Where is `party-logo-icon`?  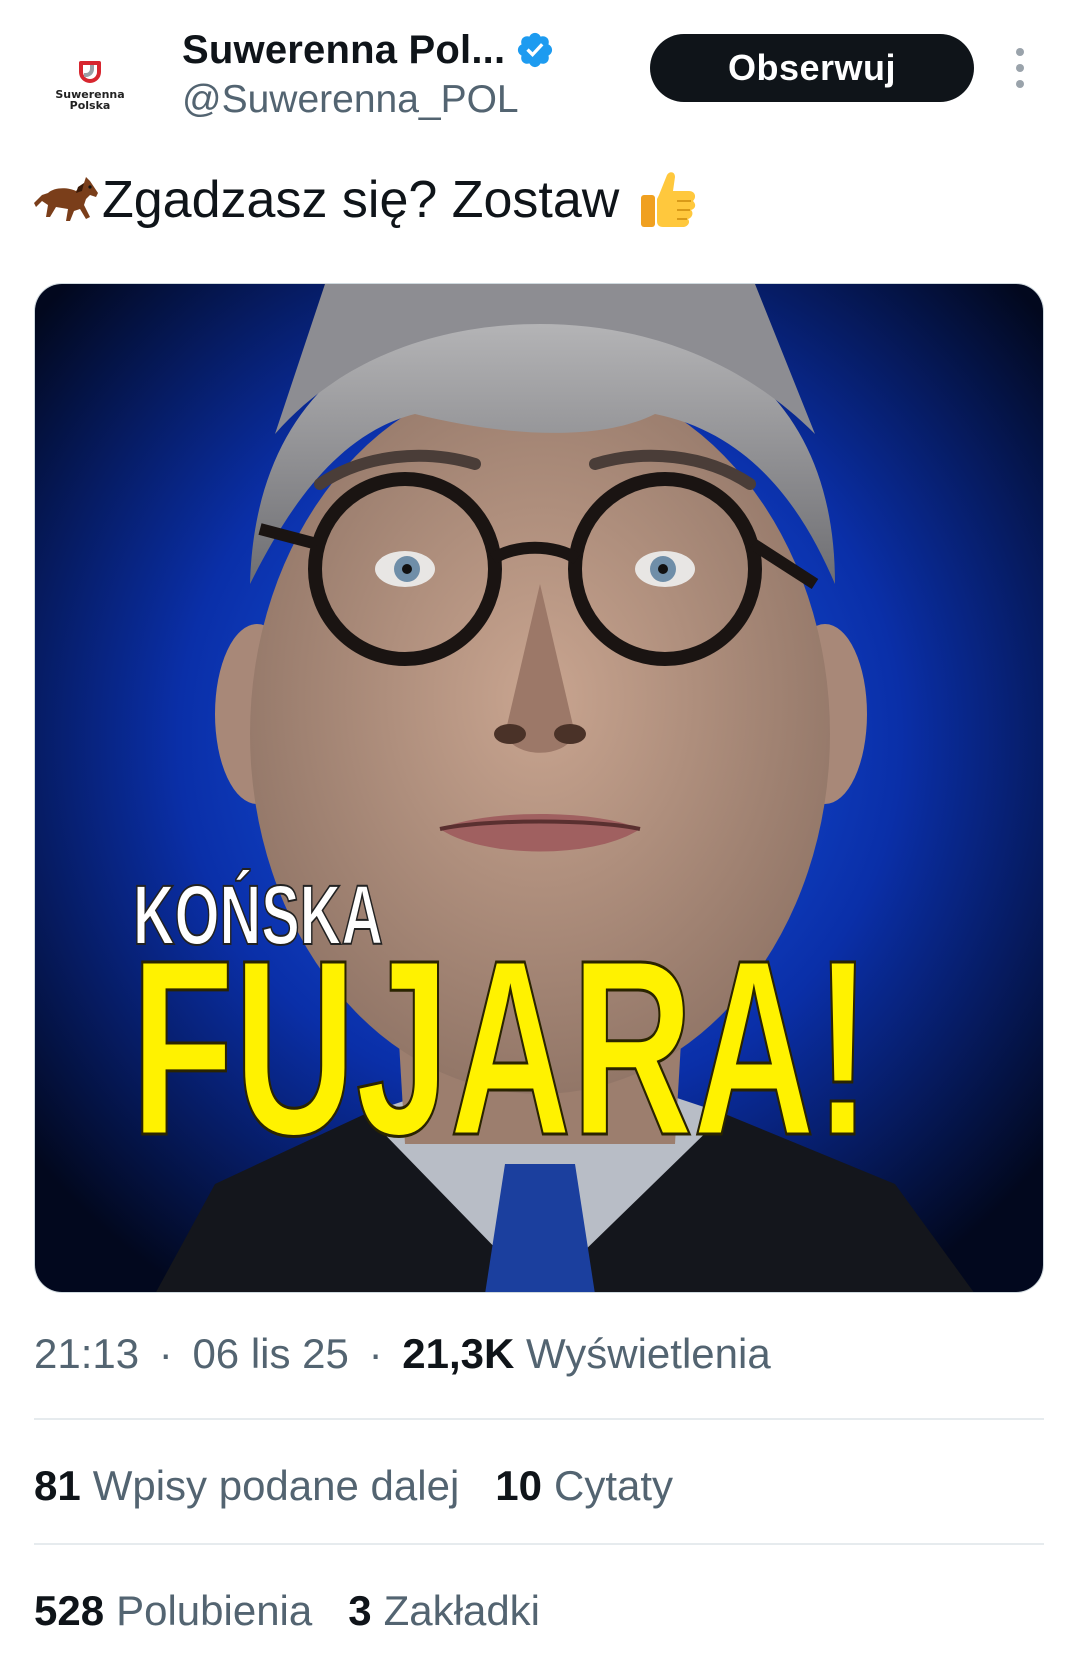
party-logo-icon is located at coordinates (90, 72).